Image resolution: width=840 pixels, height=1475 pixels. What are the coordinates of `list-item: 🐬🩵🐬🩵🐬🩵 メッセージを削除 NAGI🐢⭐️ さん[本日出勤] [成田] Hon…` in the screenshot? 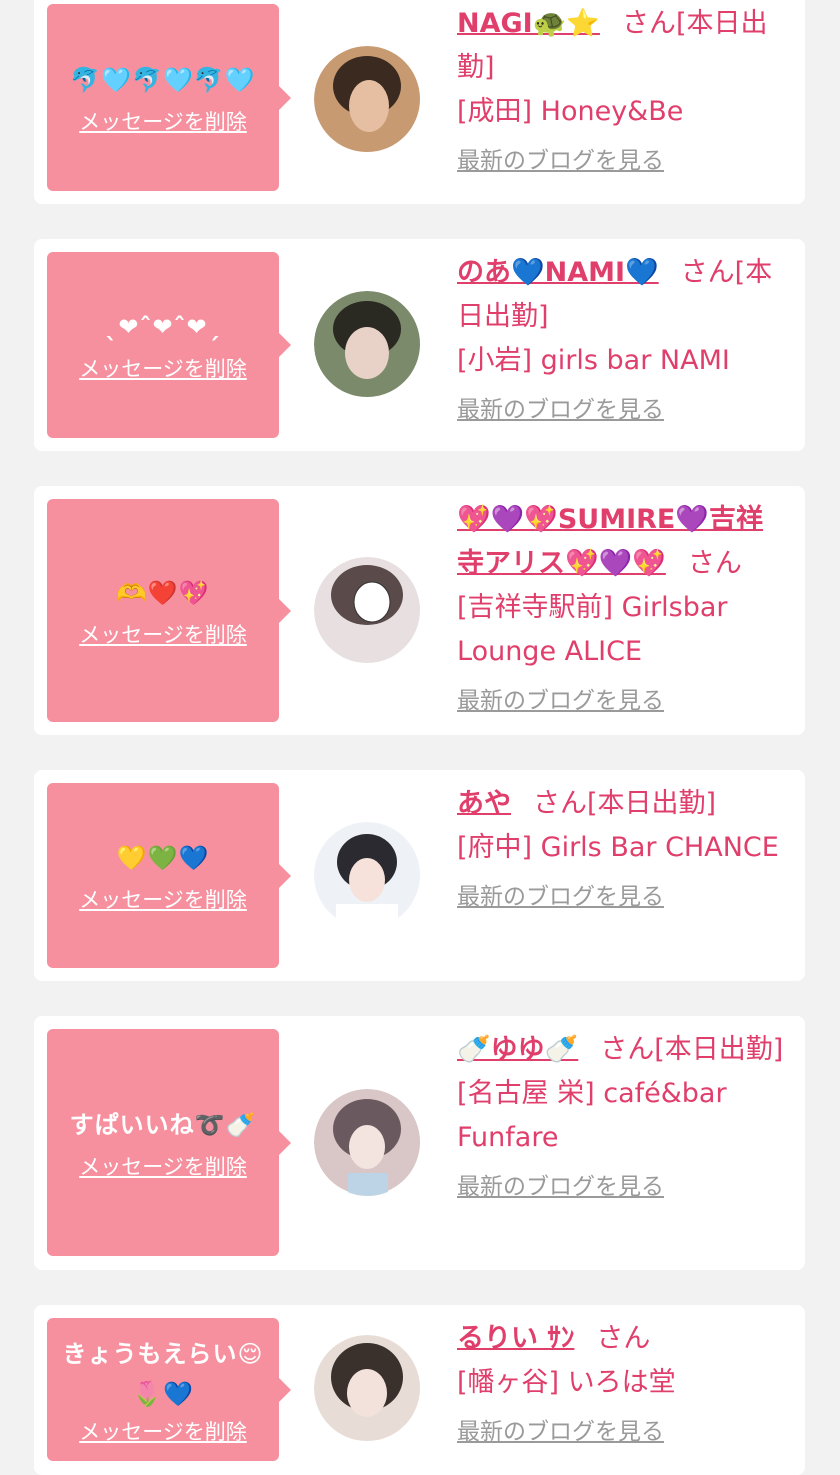 It's located at (419, 102).